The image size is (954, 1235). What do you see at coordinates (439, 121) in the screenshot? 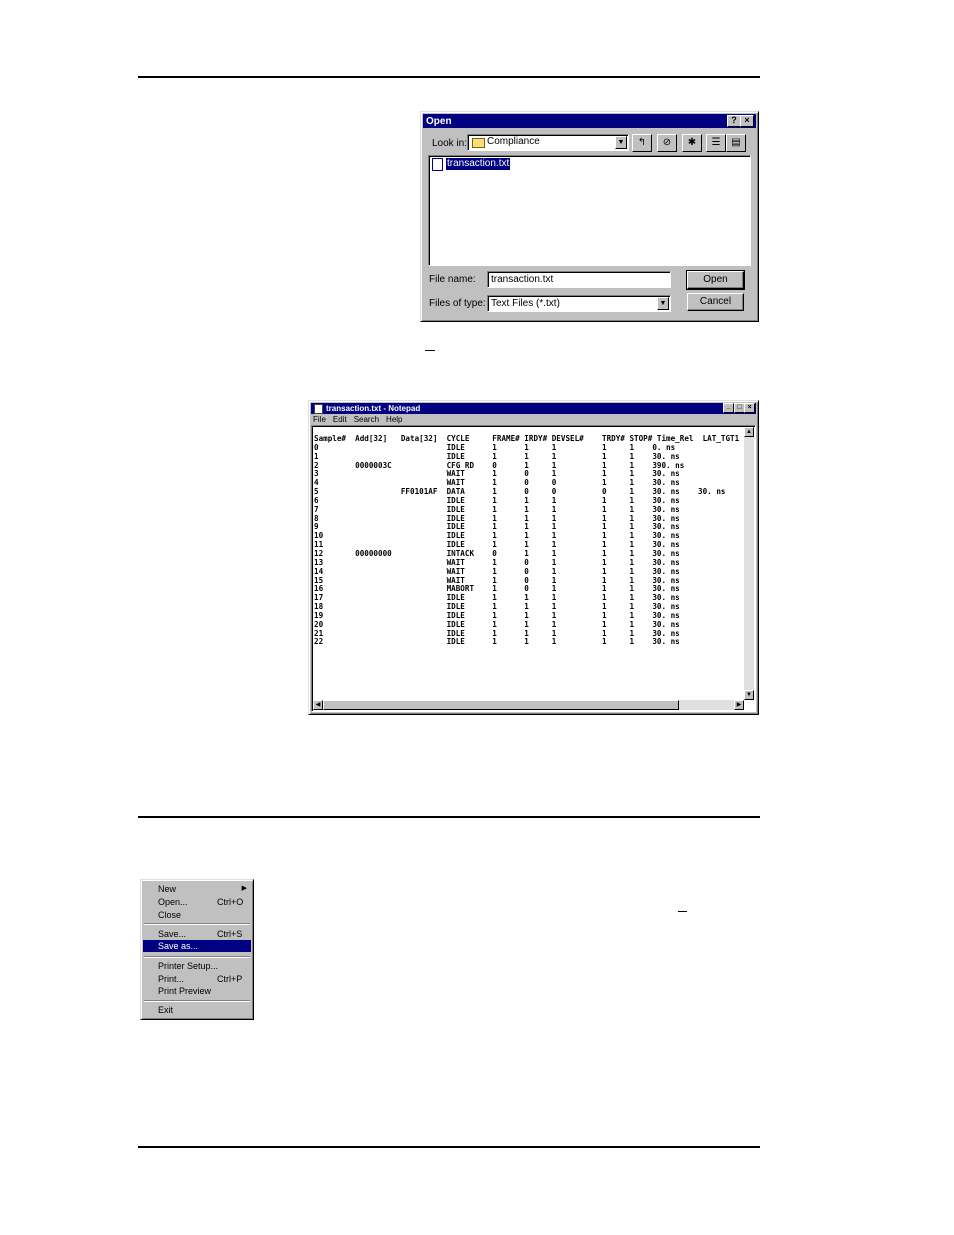
I see `open-dialog-title: Open` at bounding box center [439, 121].